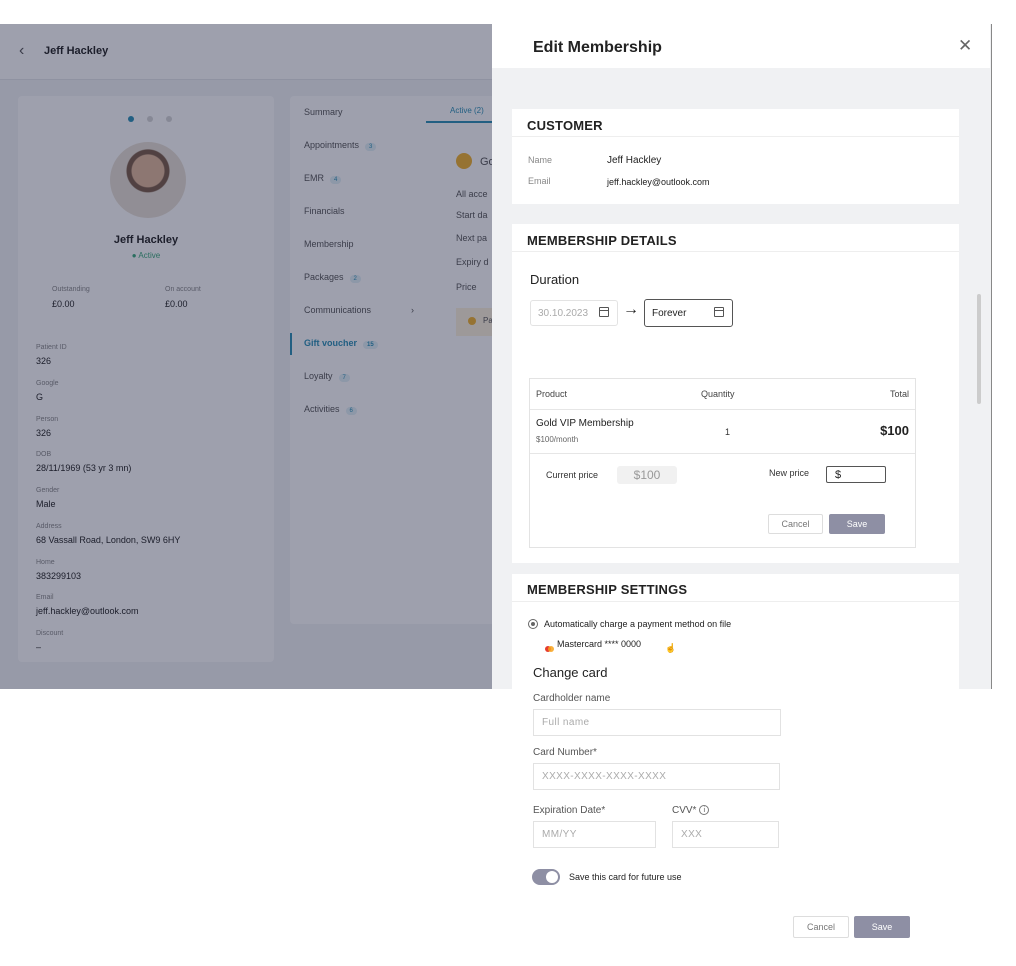 The image size is (1016, 966). Describe the element at coordinates (539, 181) in the screenshot. I see `customer-email-label: Email` at that location.